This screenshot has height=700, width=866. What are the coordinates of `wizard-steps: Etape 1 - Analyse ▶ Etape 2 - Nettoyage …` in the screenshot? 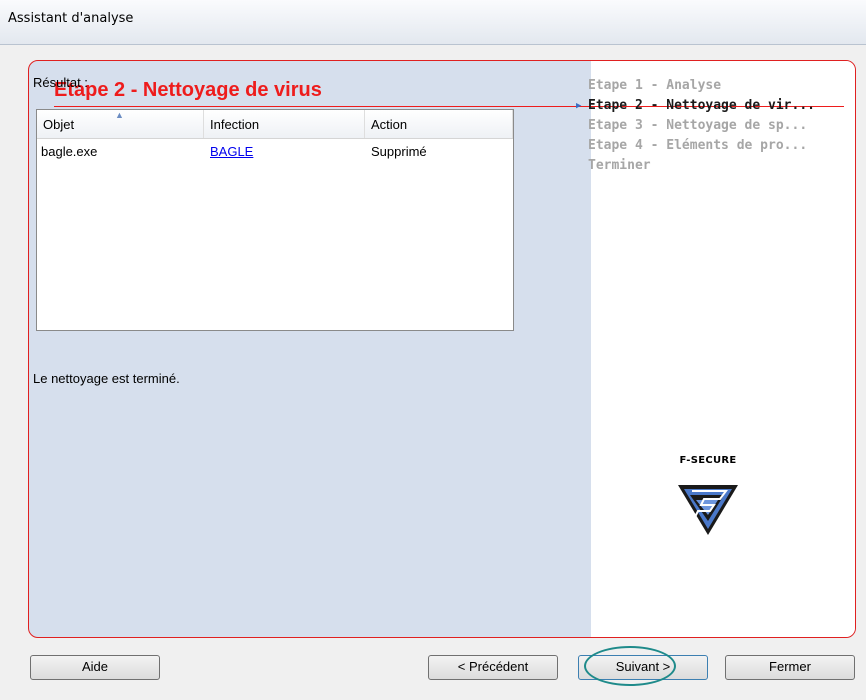 It's located at (702, 126).